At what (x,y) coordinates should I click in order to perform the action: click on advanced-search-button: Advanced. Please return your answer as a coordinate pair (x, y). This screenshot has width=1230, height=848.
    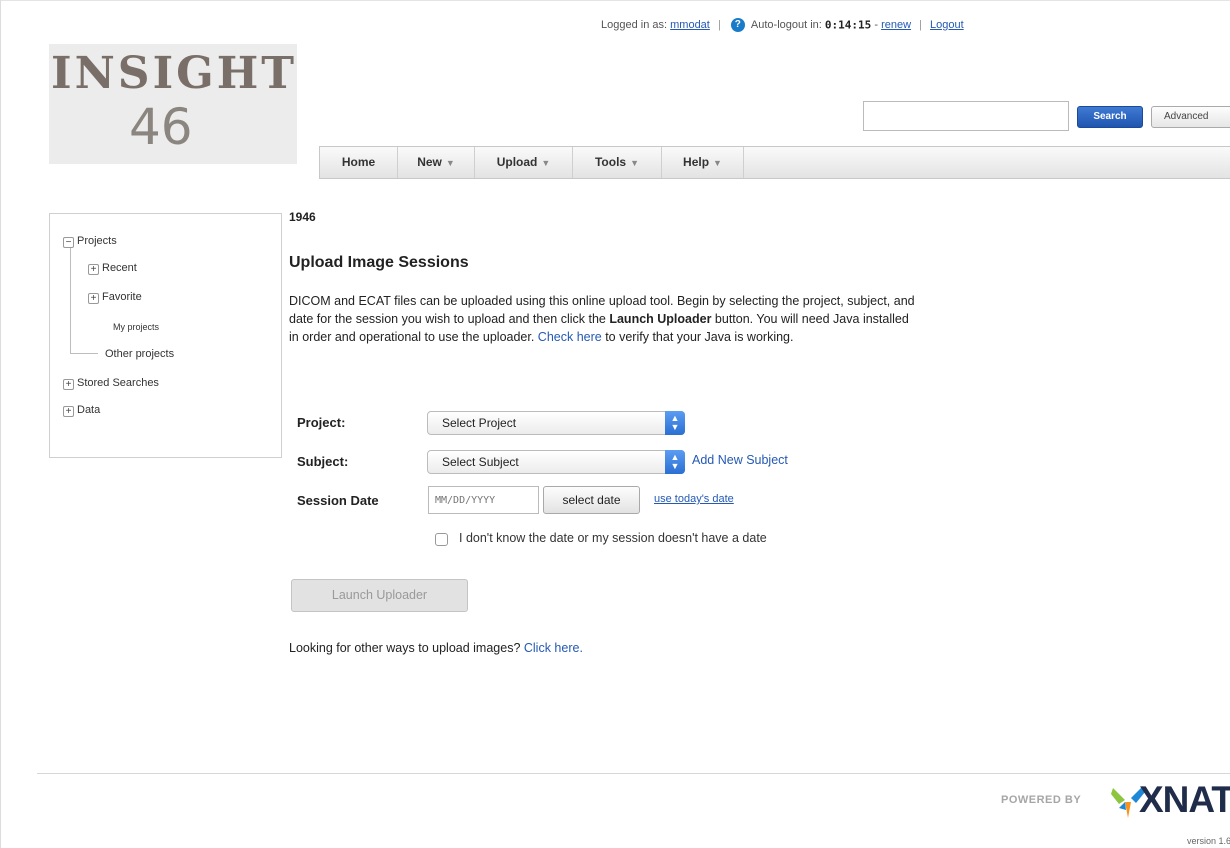
    Looking at the image, I should click on (1190, 117).